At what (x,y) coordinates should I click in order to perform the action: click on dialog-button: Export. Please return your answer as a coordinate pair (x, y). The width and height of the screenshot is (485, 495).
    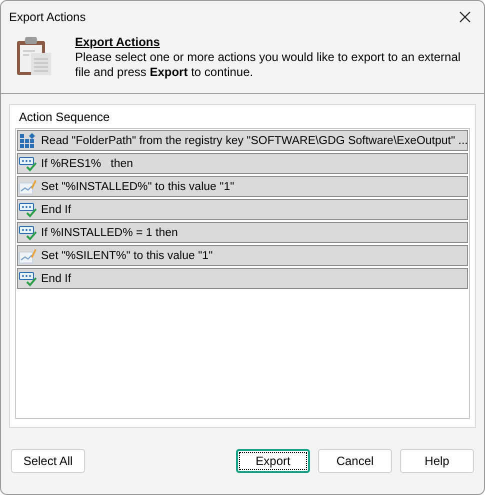
    Looking at the image, I should click on (273, 461).